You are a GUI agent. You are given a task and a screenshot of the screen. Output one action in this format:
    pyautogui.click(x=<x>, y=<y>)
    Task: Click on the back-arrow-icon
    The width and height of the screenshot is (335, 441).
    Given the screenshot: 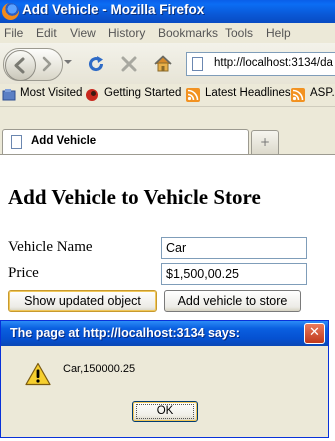 What is the action you would take?
    pyautogui.click(x=19, y=65)
    